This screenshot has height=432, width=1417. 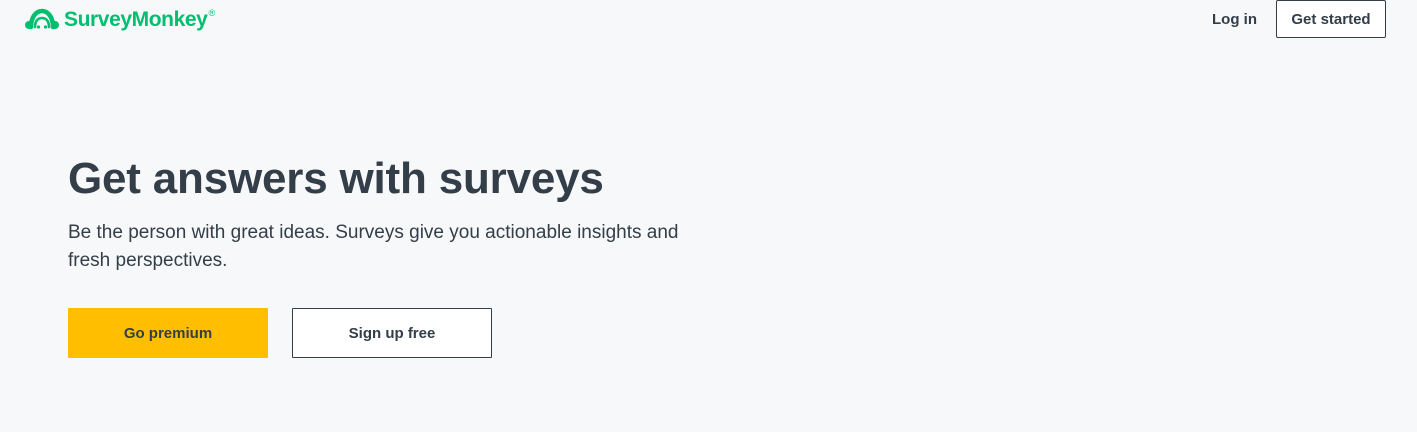 What do you see at coordinates (136, 19) in the screenshot?
I see `logo-wordmark: SurveyMonkey` at bounding box center [136, 19].